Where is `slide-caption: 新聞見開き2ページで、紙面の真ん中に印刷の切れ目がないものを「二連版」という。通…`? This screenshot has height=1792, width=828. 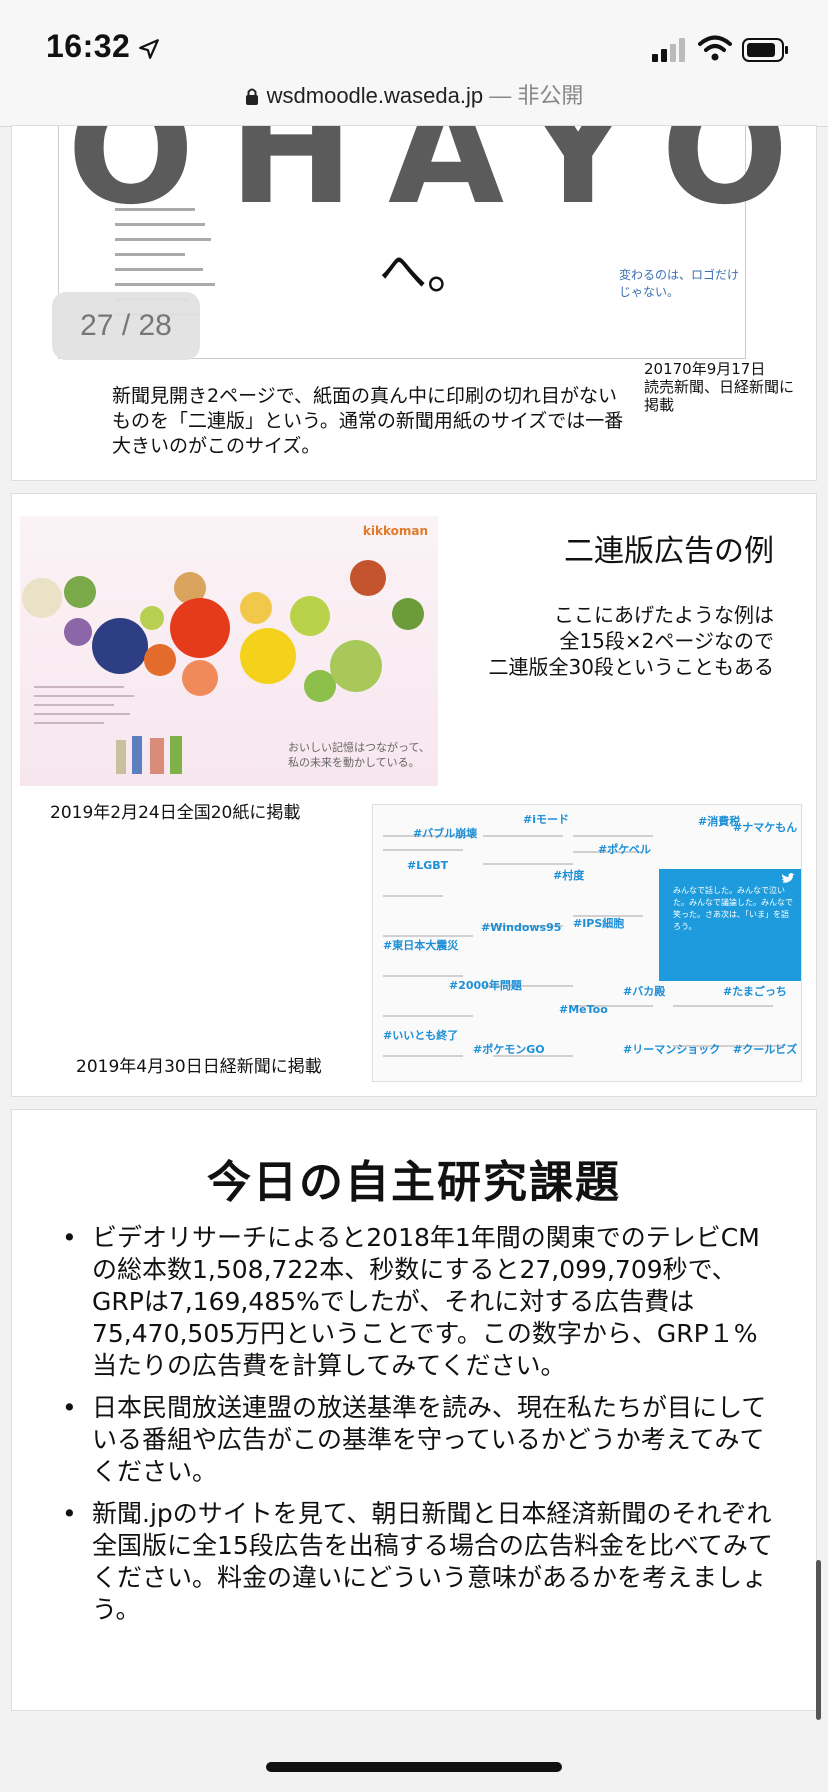 slide-caption: 新聞見開き2ページで、紙面の真ん中に印刷の切れ目がないものを「二連版」という。通… is located at coordinates (368, 421).